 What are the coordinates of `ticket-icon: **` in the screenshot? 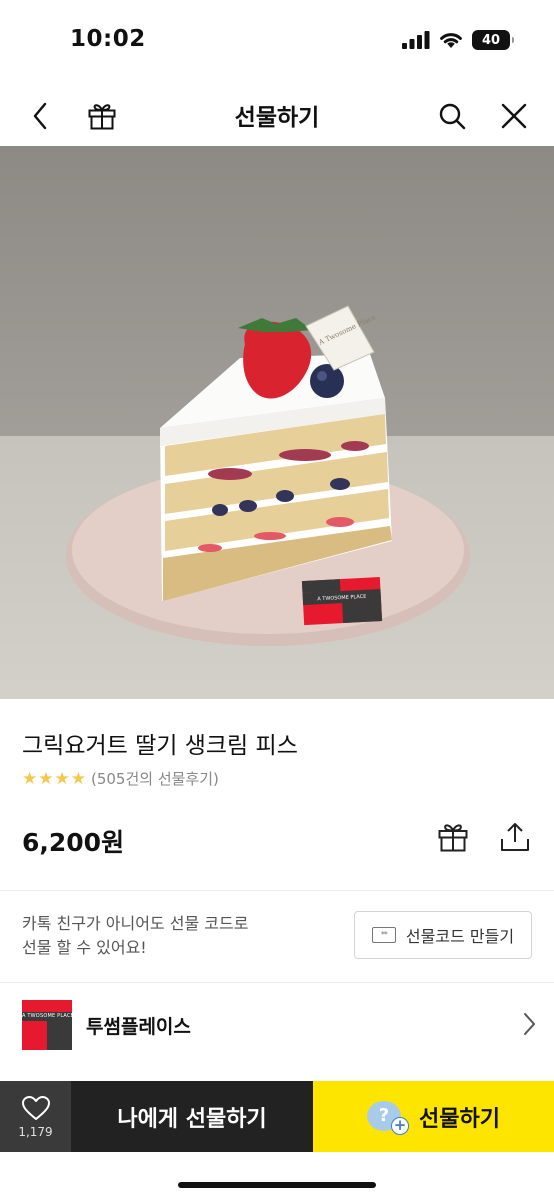 It's located at (383, 935).